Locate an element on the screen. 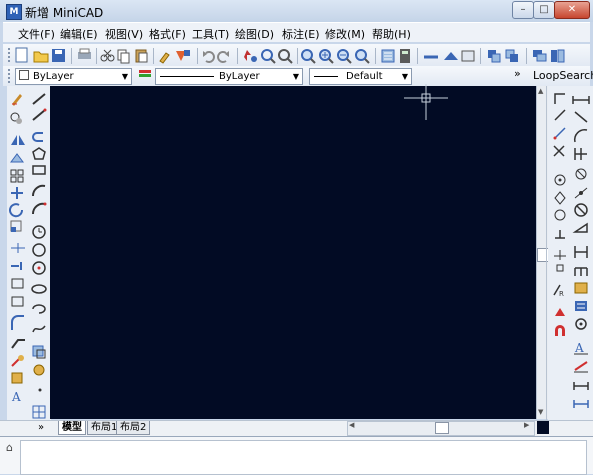 The width and height of the screenshot is (593, 475). horizontal-scroll-thumb is located at coordinates (442, 428).